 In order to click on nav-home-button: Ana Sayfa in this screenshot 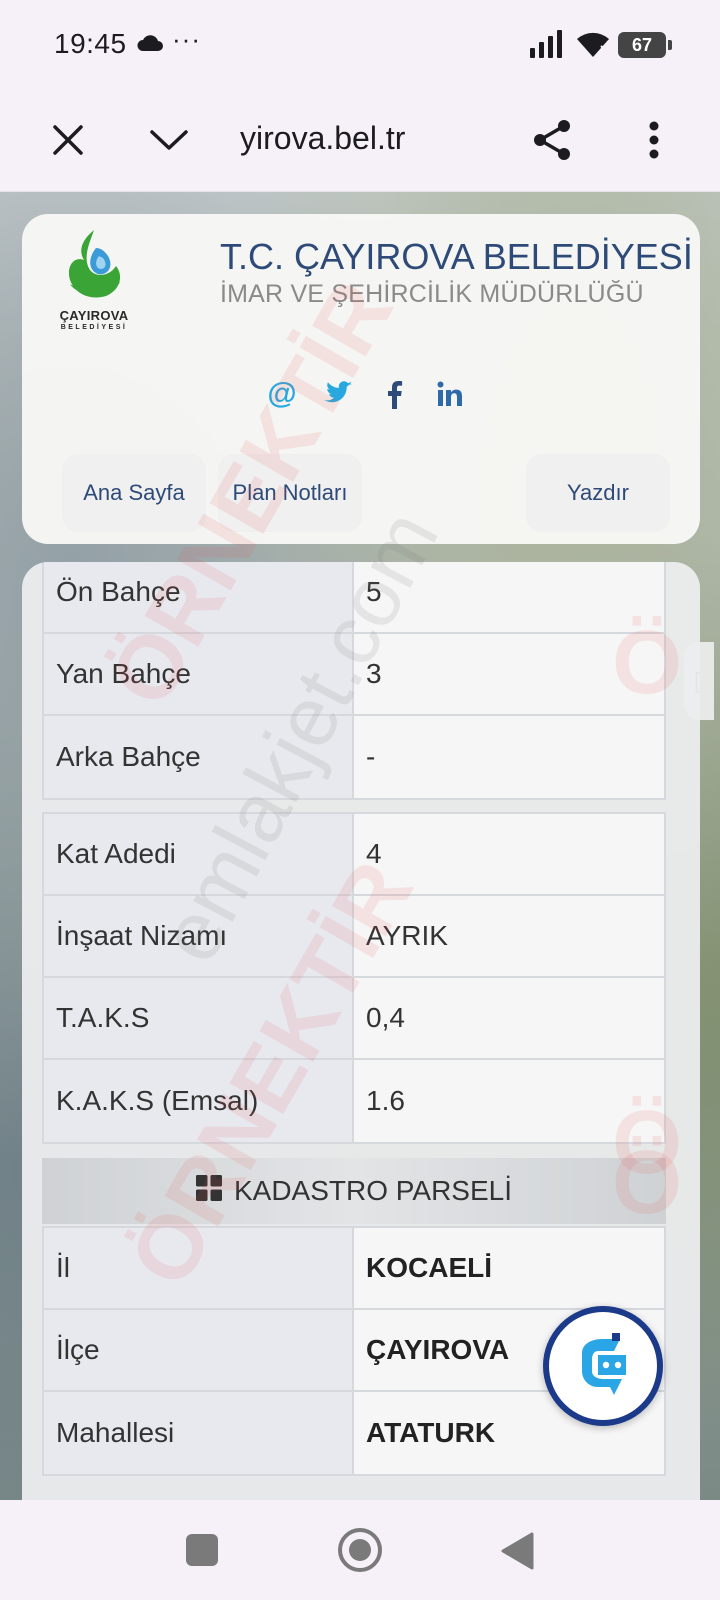, I will do `click(134, 493)`.